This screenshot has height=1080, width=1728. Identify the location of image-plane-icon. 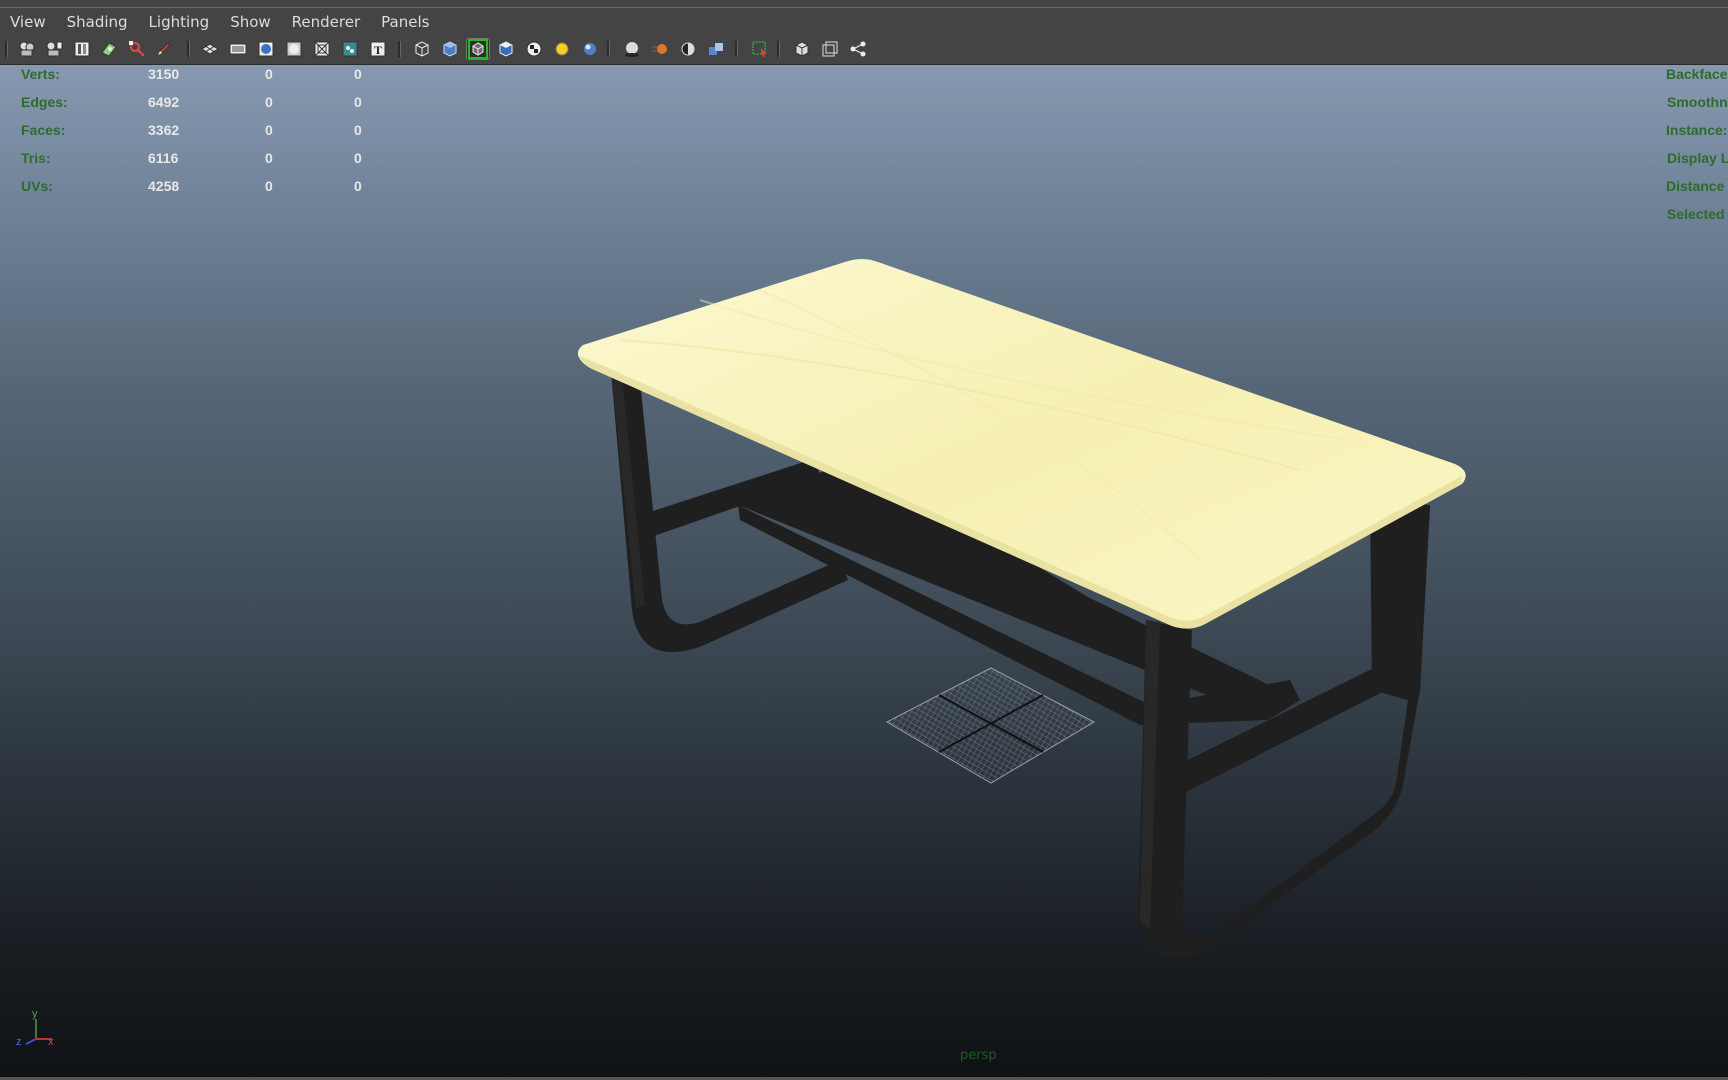
(109, 49).